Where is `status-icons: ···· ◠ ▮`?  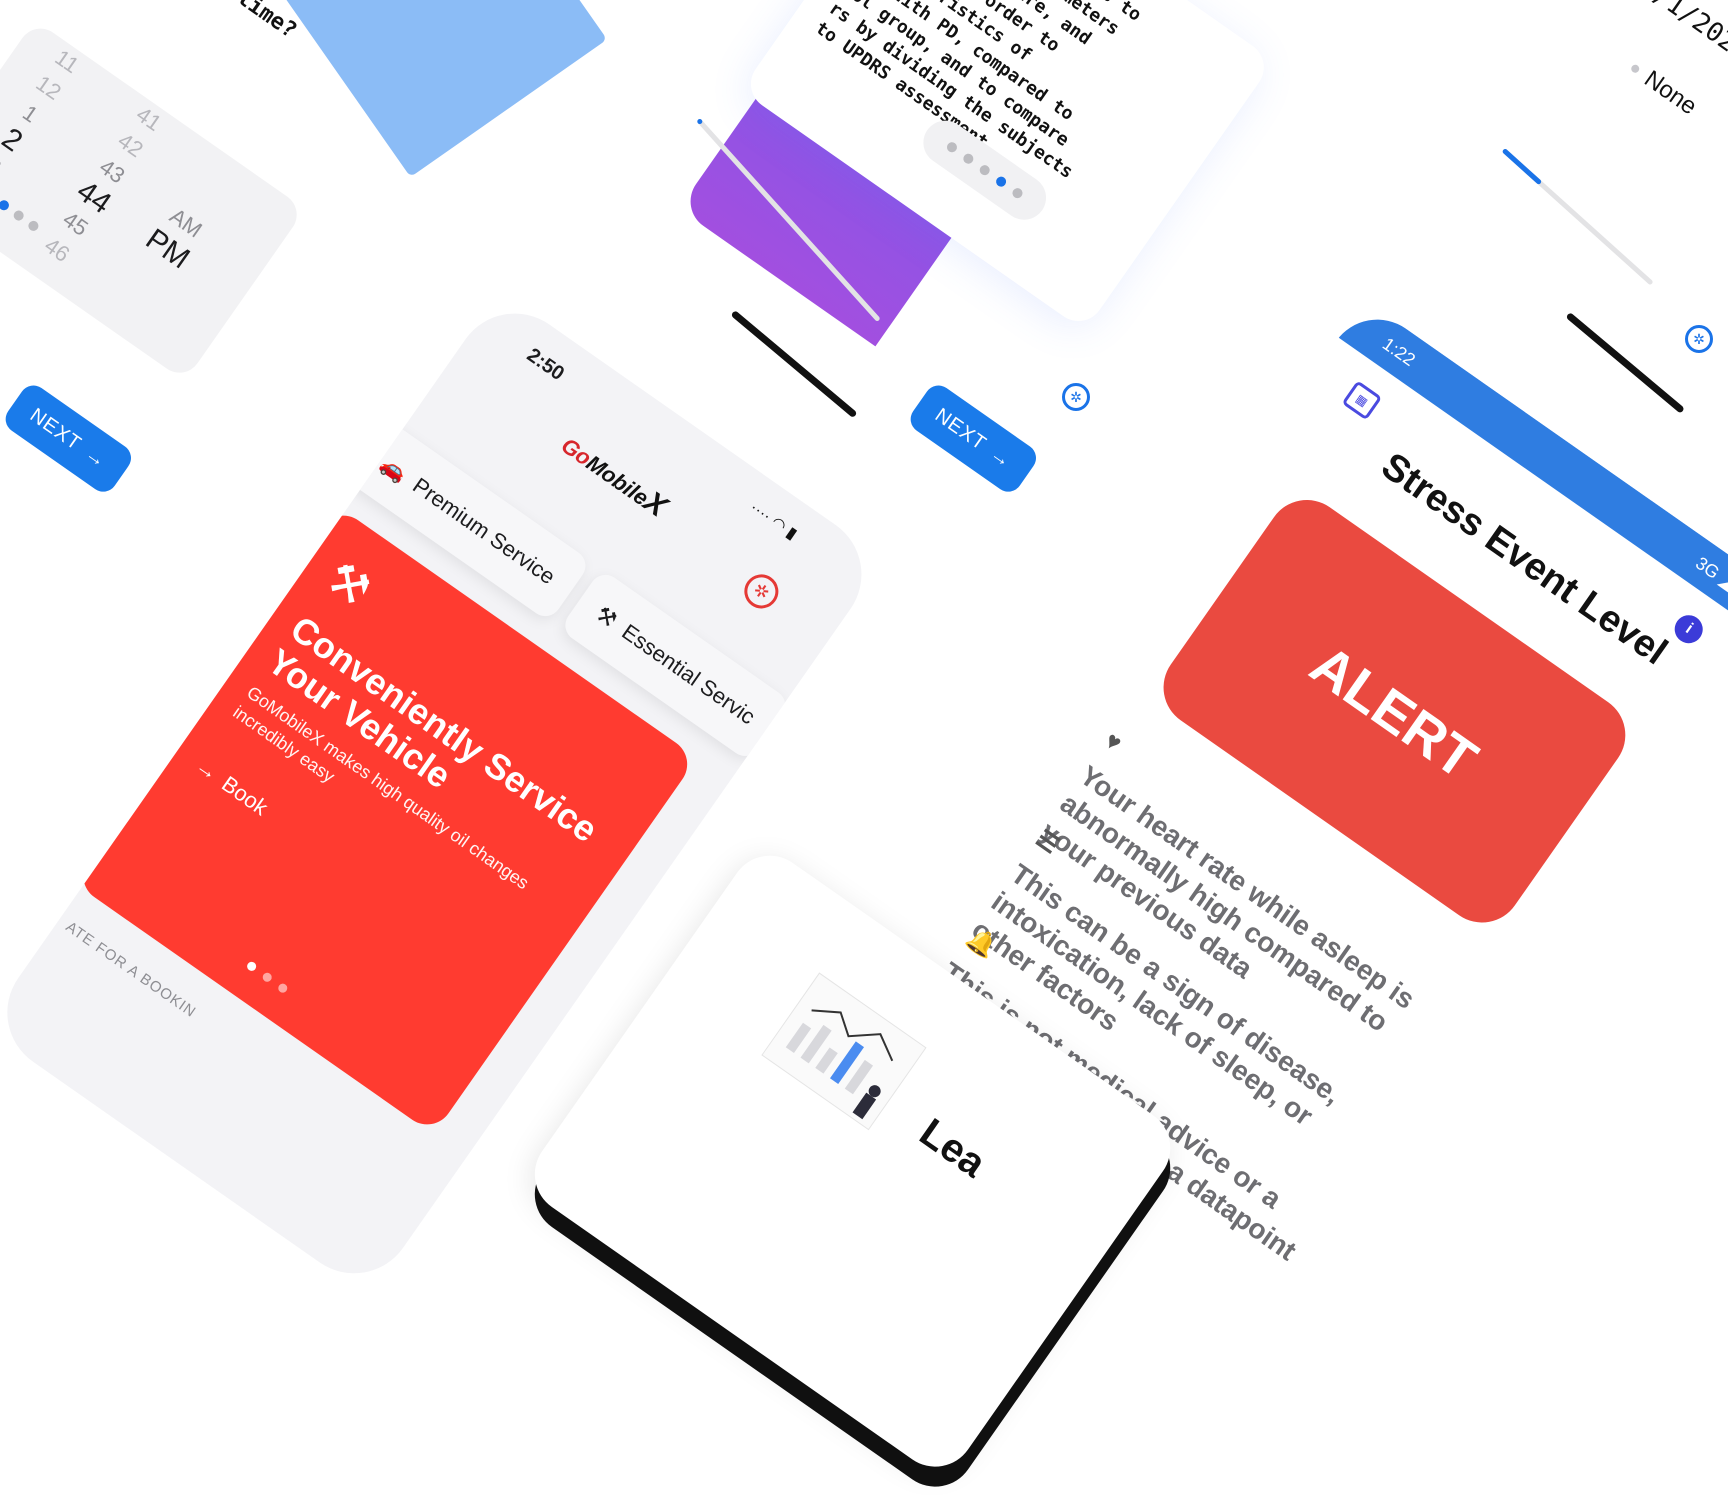 status-icons: ···· ◠ ▮ is located at coordinates (773, 520).